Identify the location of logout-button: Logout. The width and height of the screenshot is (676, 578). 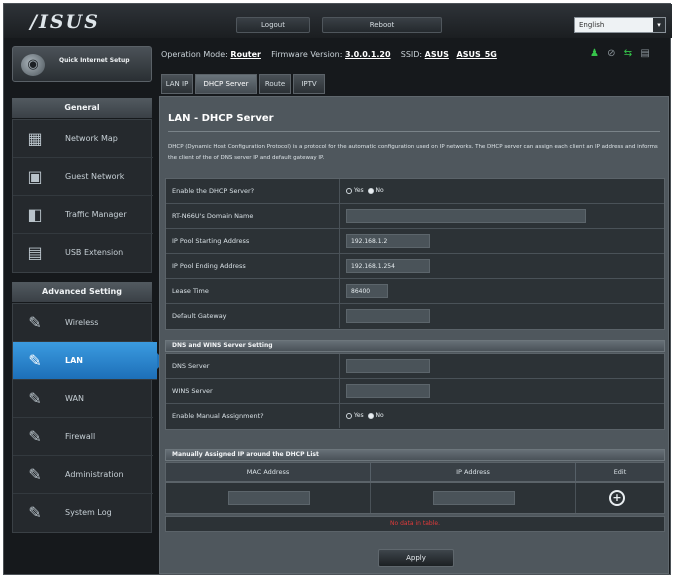
(273, 25).